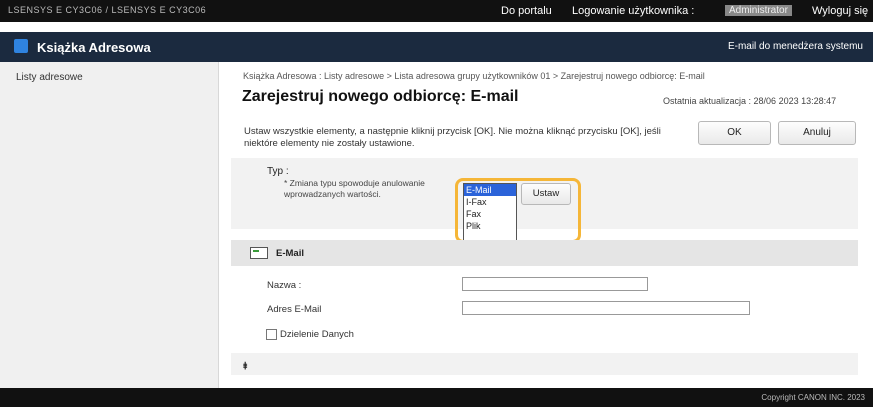  I want to click on type-listbox: E-Mail I-Fax Fax Plik, so click(490, 212).